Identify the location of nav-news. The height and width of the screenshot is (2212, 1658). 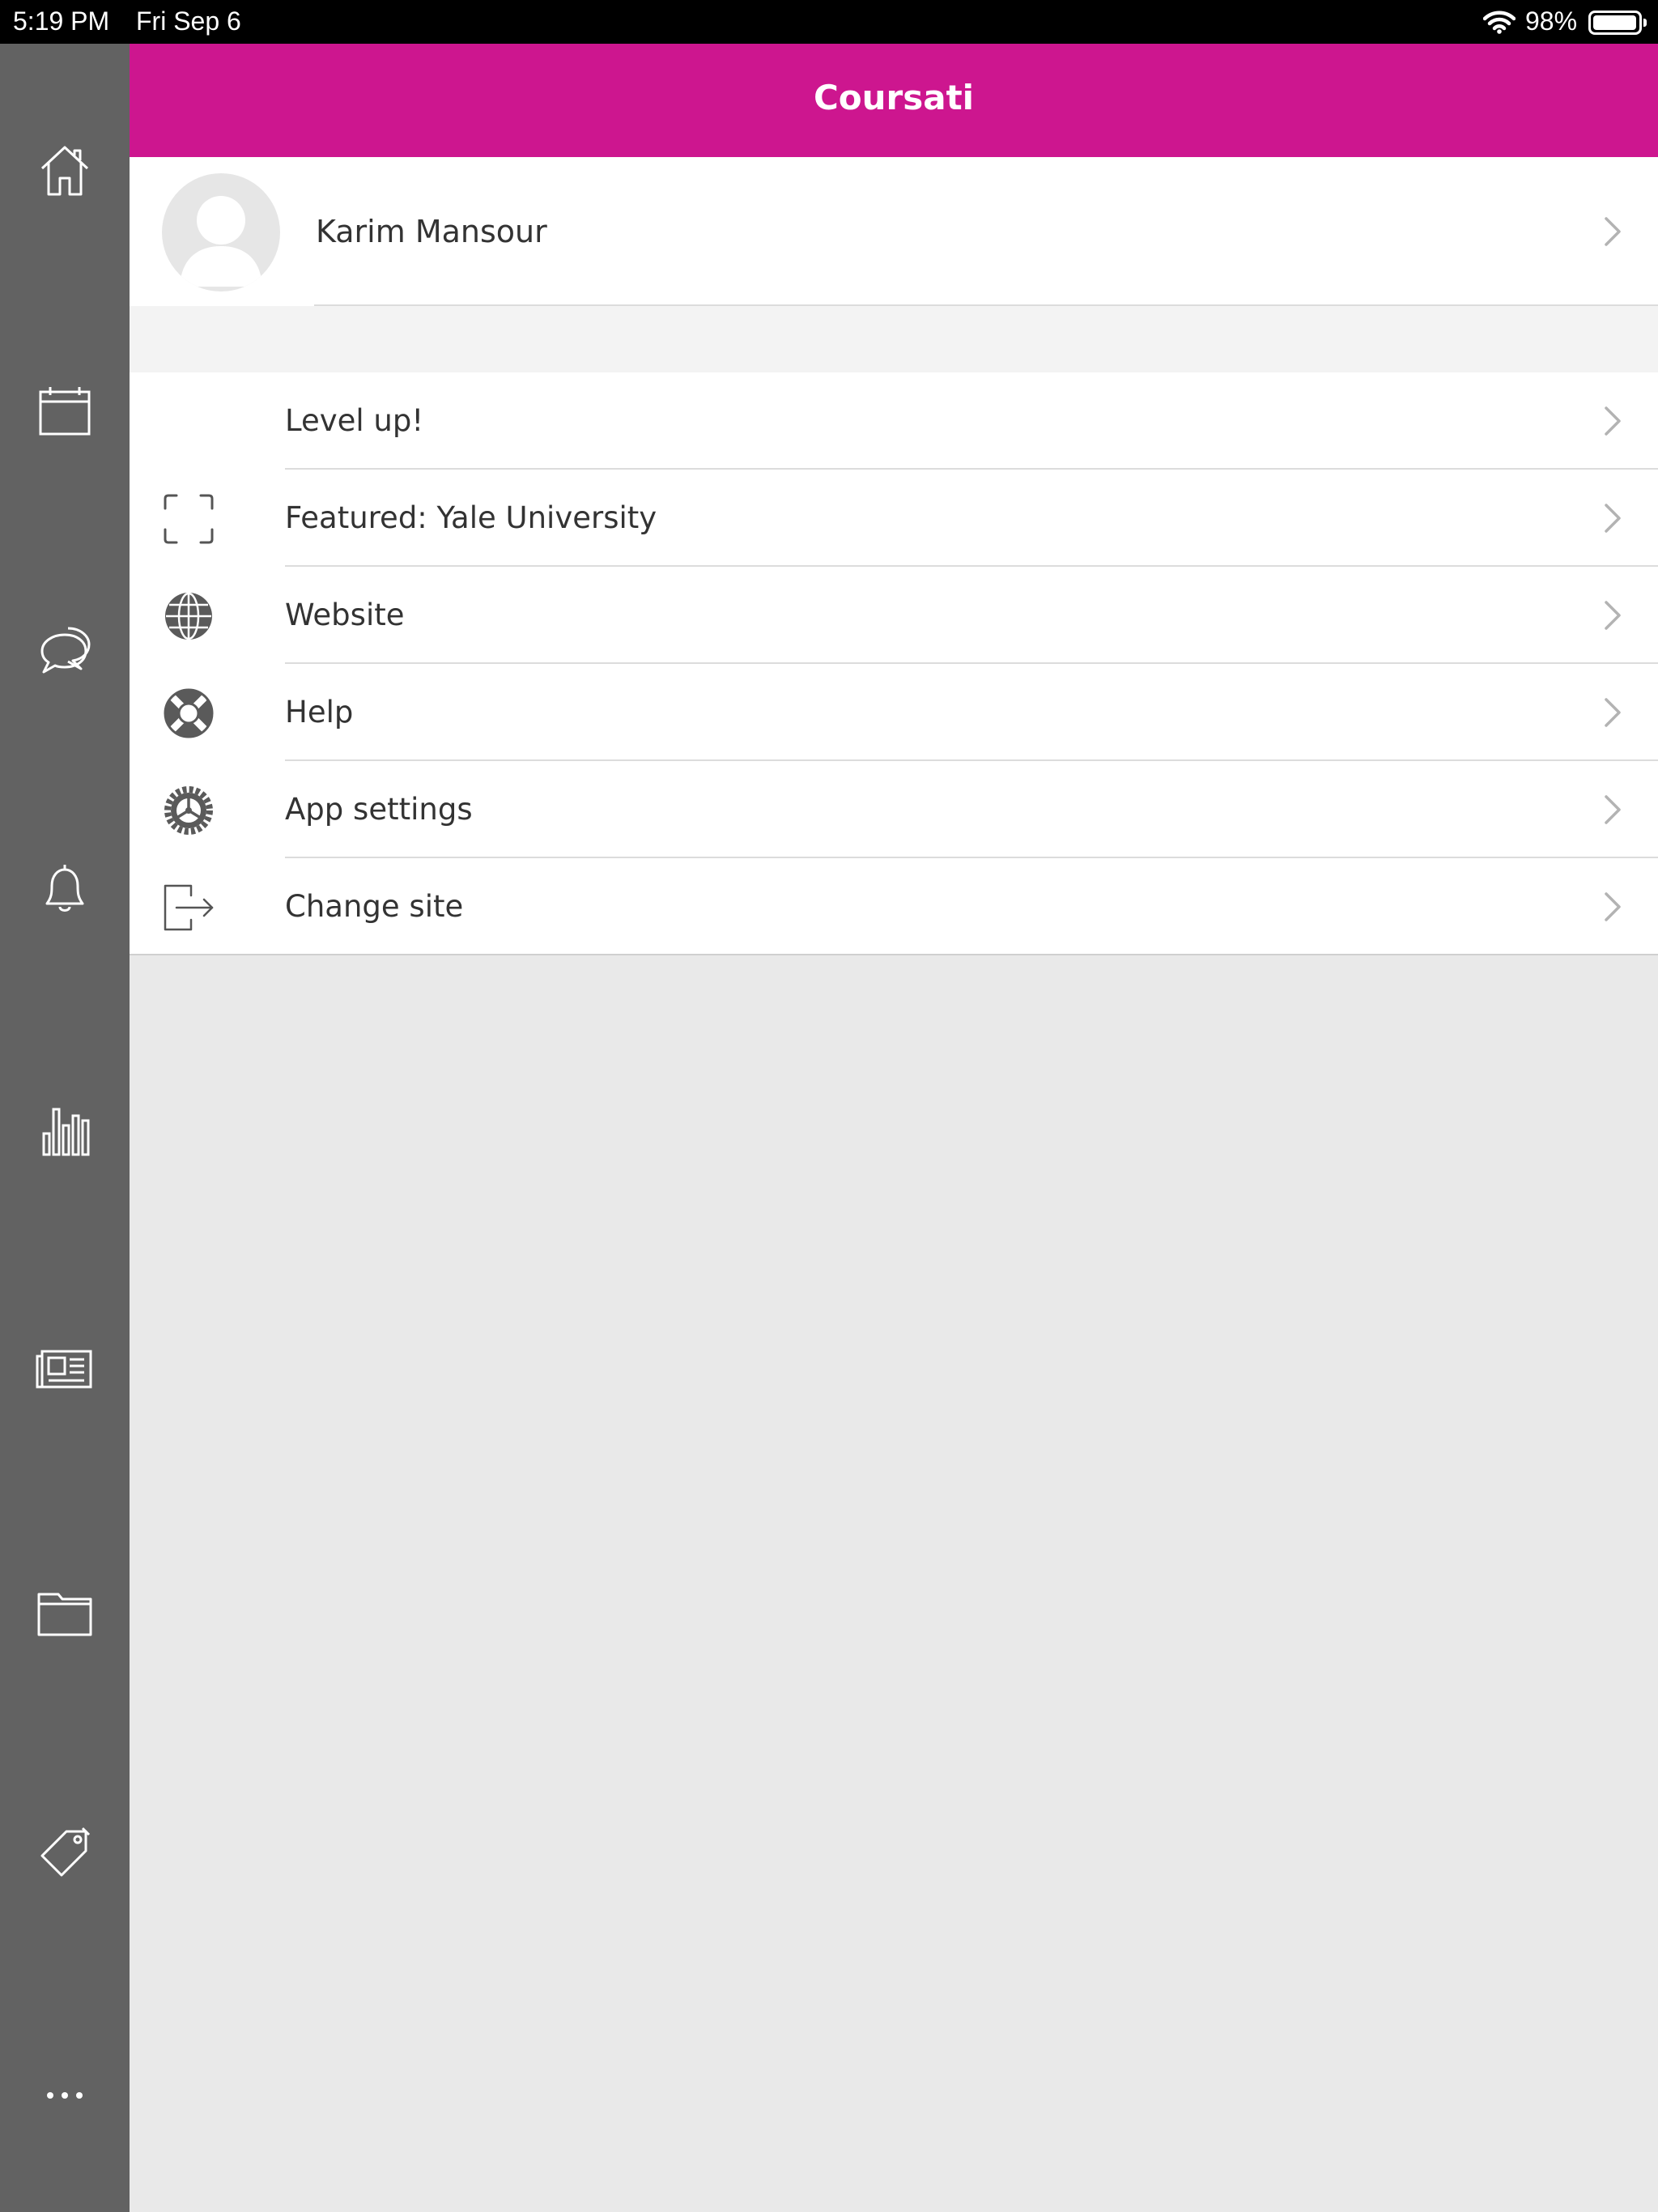
(65, 1369).